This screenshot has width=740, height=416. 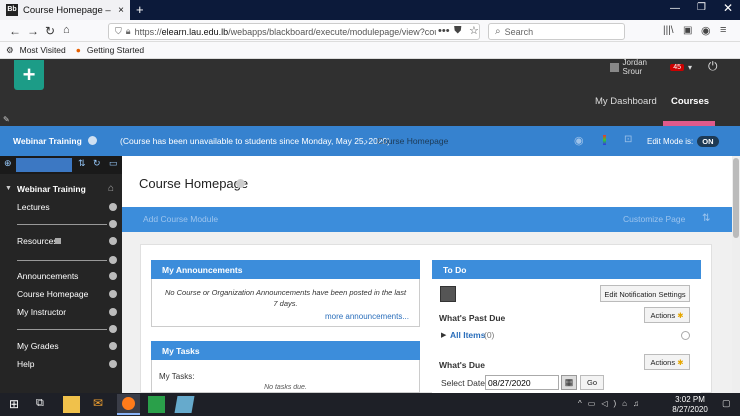 What do you see at coordinates (71, 404) in the screenshot?
I see `file-explorer-icon` at bounding box center [71, 404].